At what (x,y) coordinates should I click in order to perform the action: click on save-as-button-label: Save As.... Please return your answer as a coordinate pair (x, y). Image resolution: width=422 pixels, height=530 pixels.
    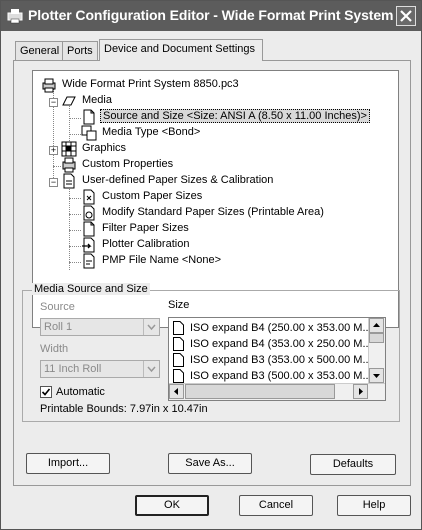
    Looking at the image, I should click on (210, 463).